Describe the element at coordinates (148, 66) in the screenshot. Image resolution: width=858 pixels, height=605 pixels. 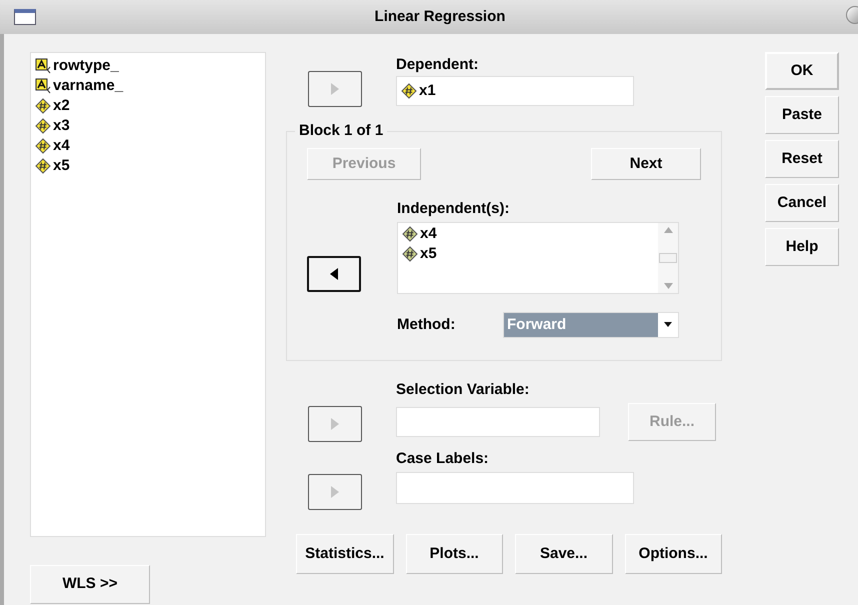
I see `variable-item: rowtype_` at that location.